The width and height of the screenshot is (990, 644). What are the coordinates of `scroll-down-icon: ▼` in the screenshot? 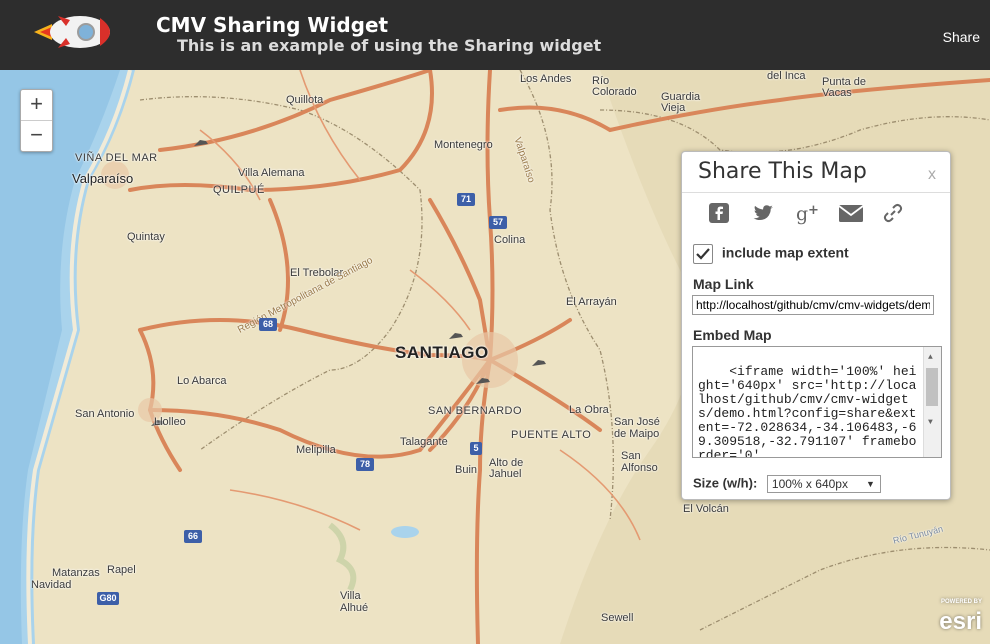 It's located at (930, 423).